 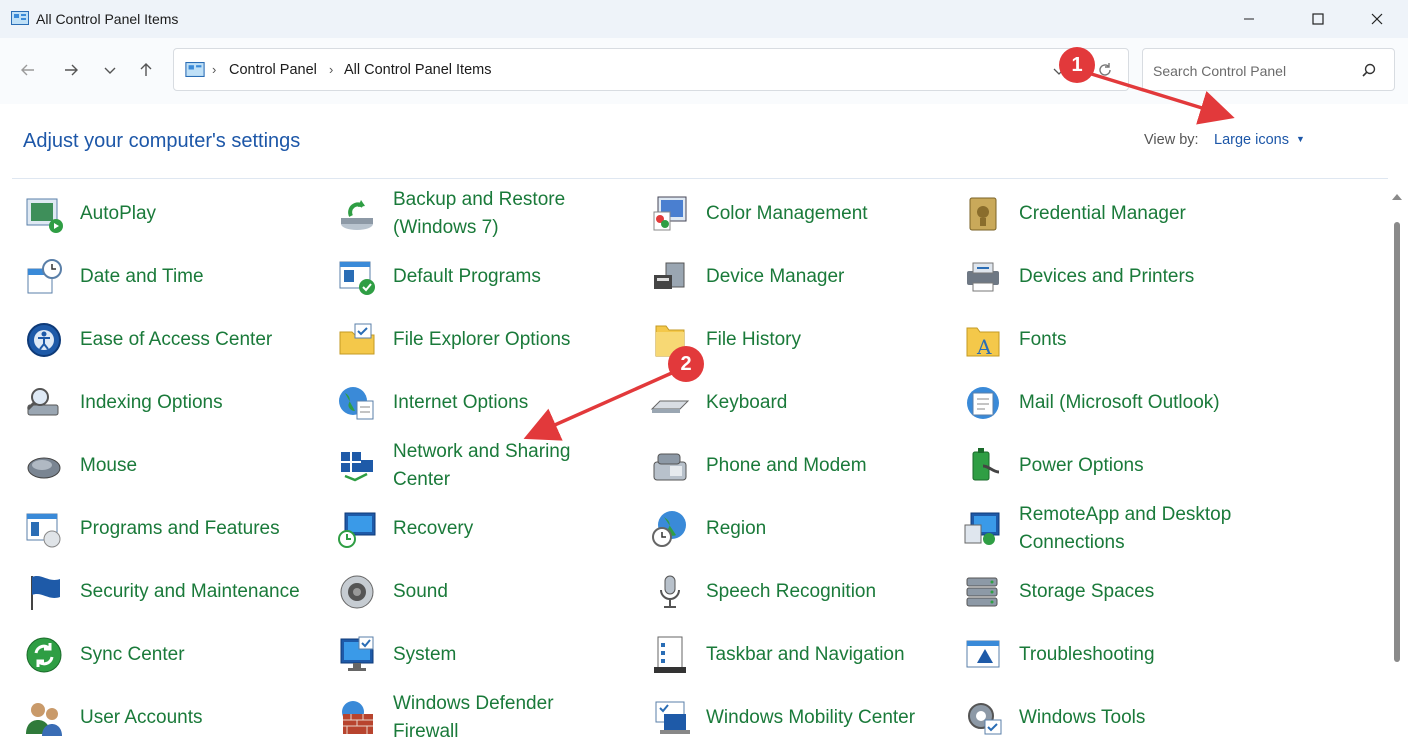 I want to click on control-panel-item: Recovery, so click(x=487, y=527).